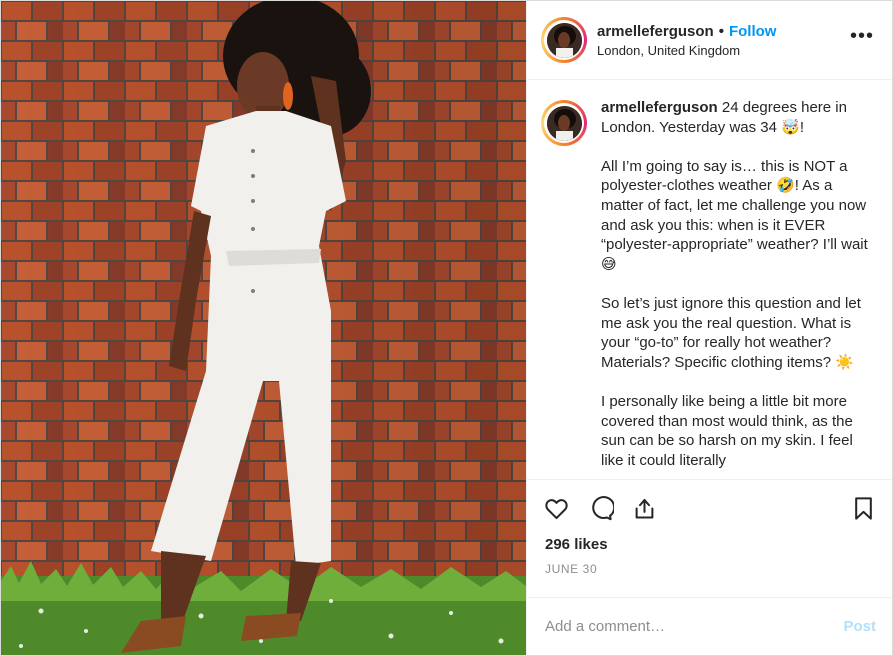 The height and width of the screenshot is (656, 893). I want to click on author-avatar, so click(564, 40).